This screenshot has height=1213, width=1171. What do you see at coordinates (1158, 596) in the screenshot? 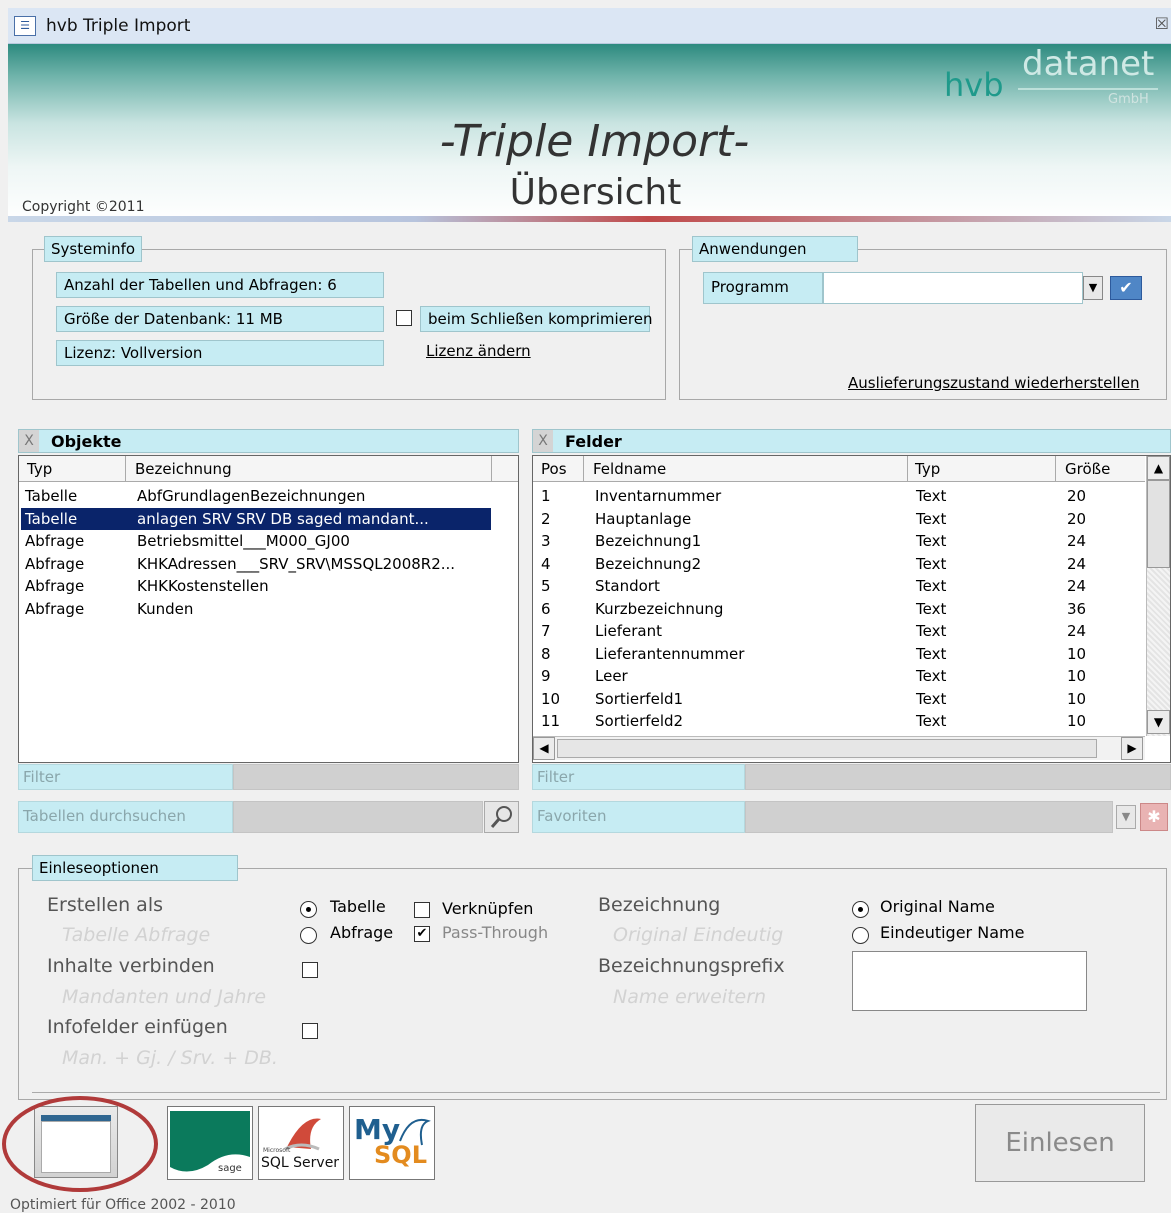
I see `vertical-scrollbar: ▲ ▼` at bounding box center [1158, 596].